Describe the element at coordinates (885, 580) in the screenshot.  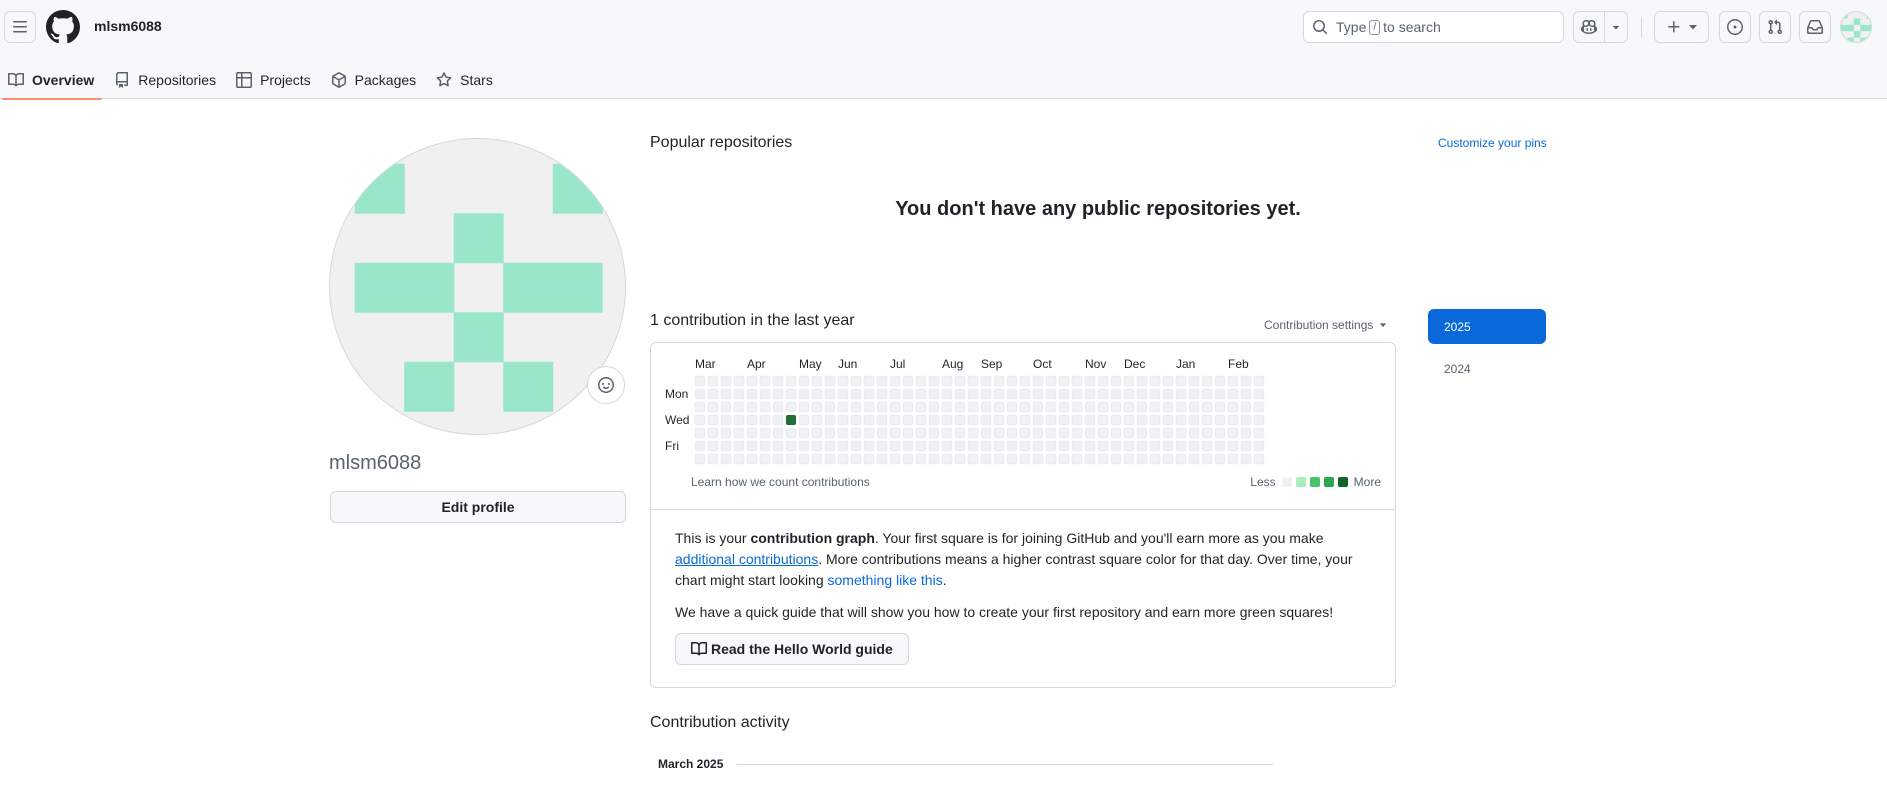
I see `something-like-this-link: something like this` at that location.